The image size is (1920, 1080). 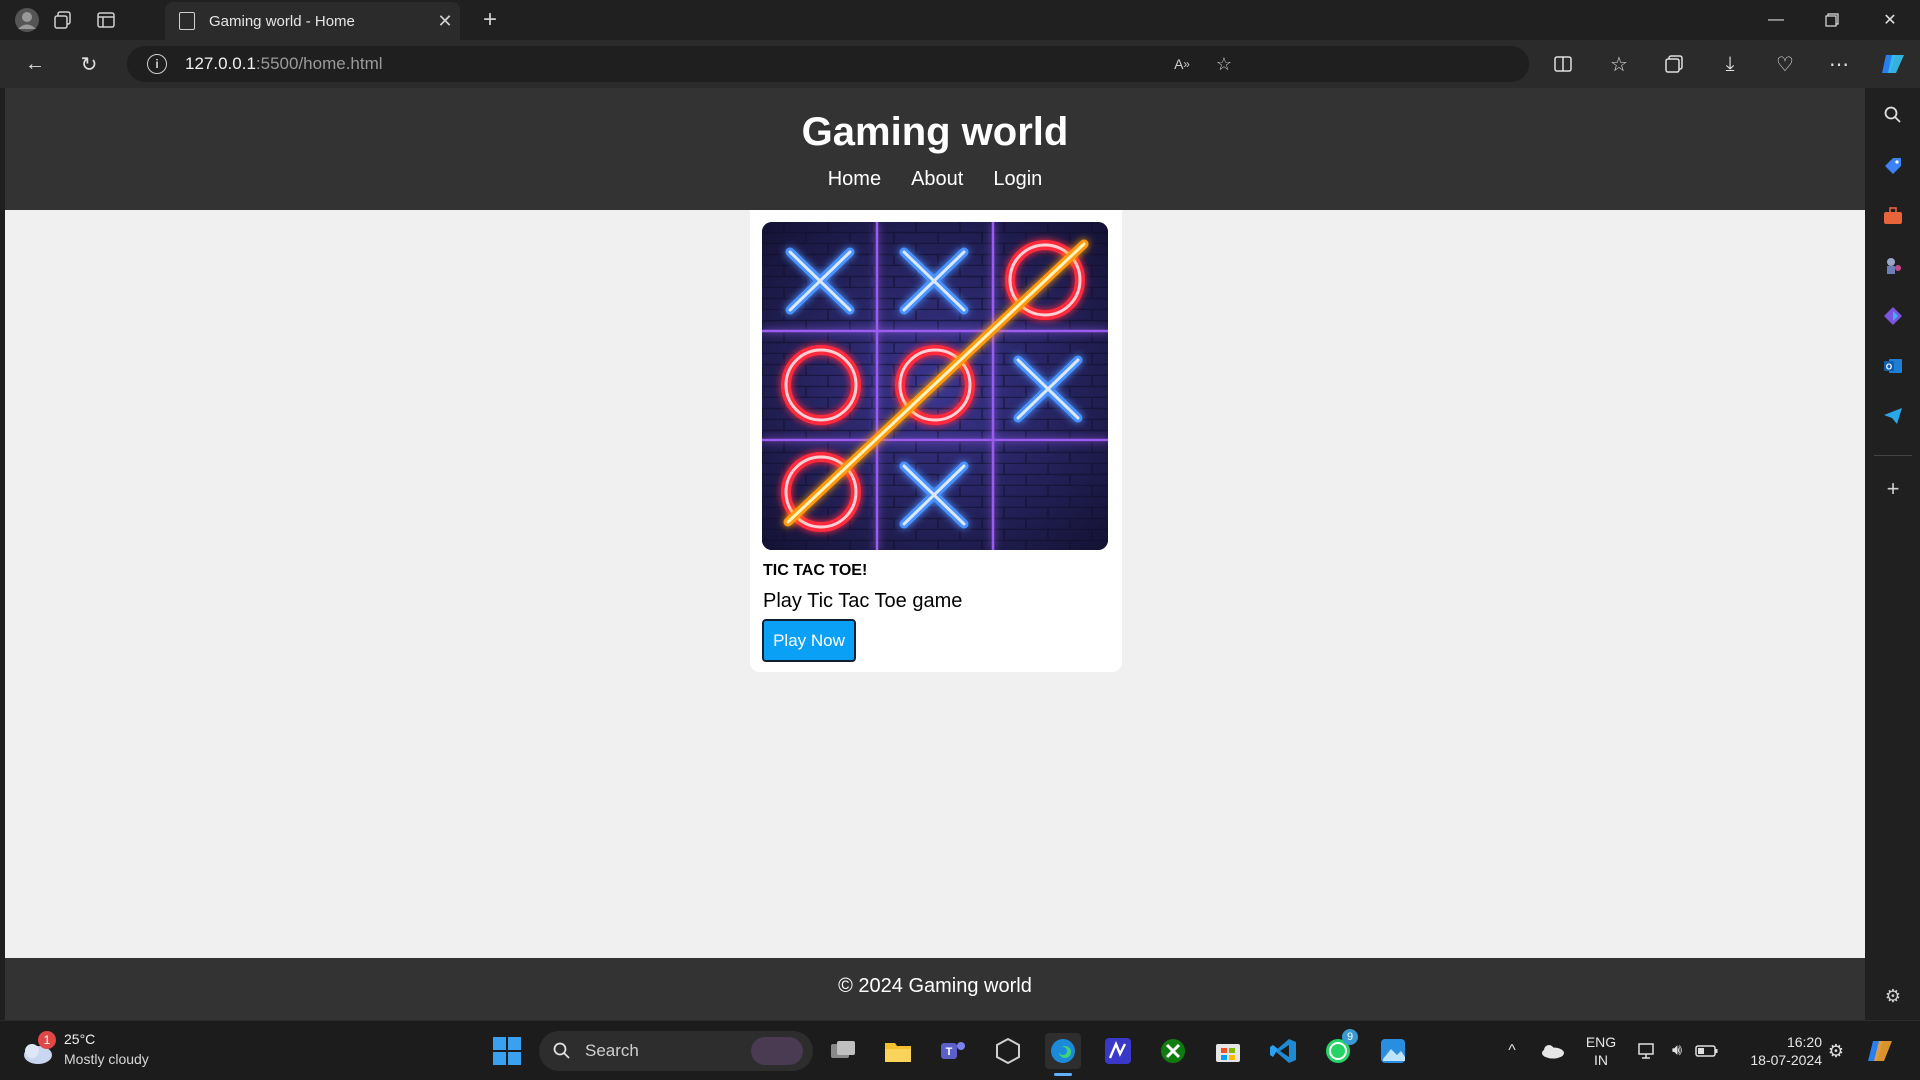 I want to click on notification-settings-gear-icon: ⚙, so click(x=1836, y=1051).